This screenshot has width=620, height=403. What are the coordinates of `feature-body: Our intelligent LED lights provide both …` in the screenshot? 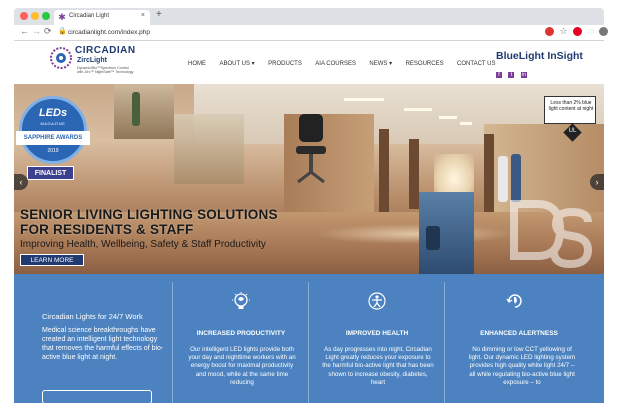 It's located at (242, 366).